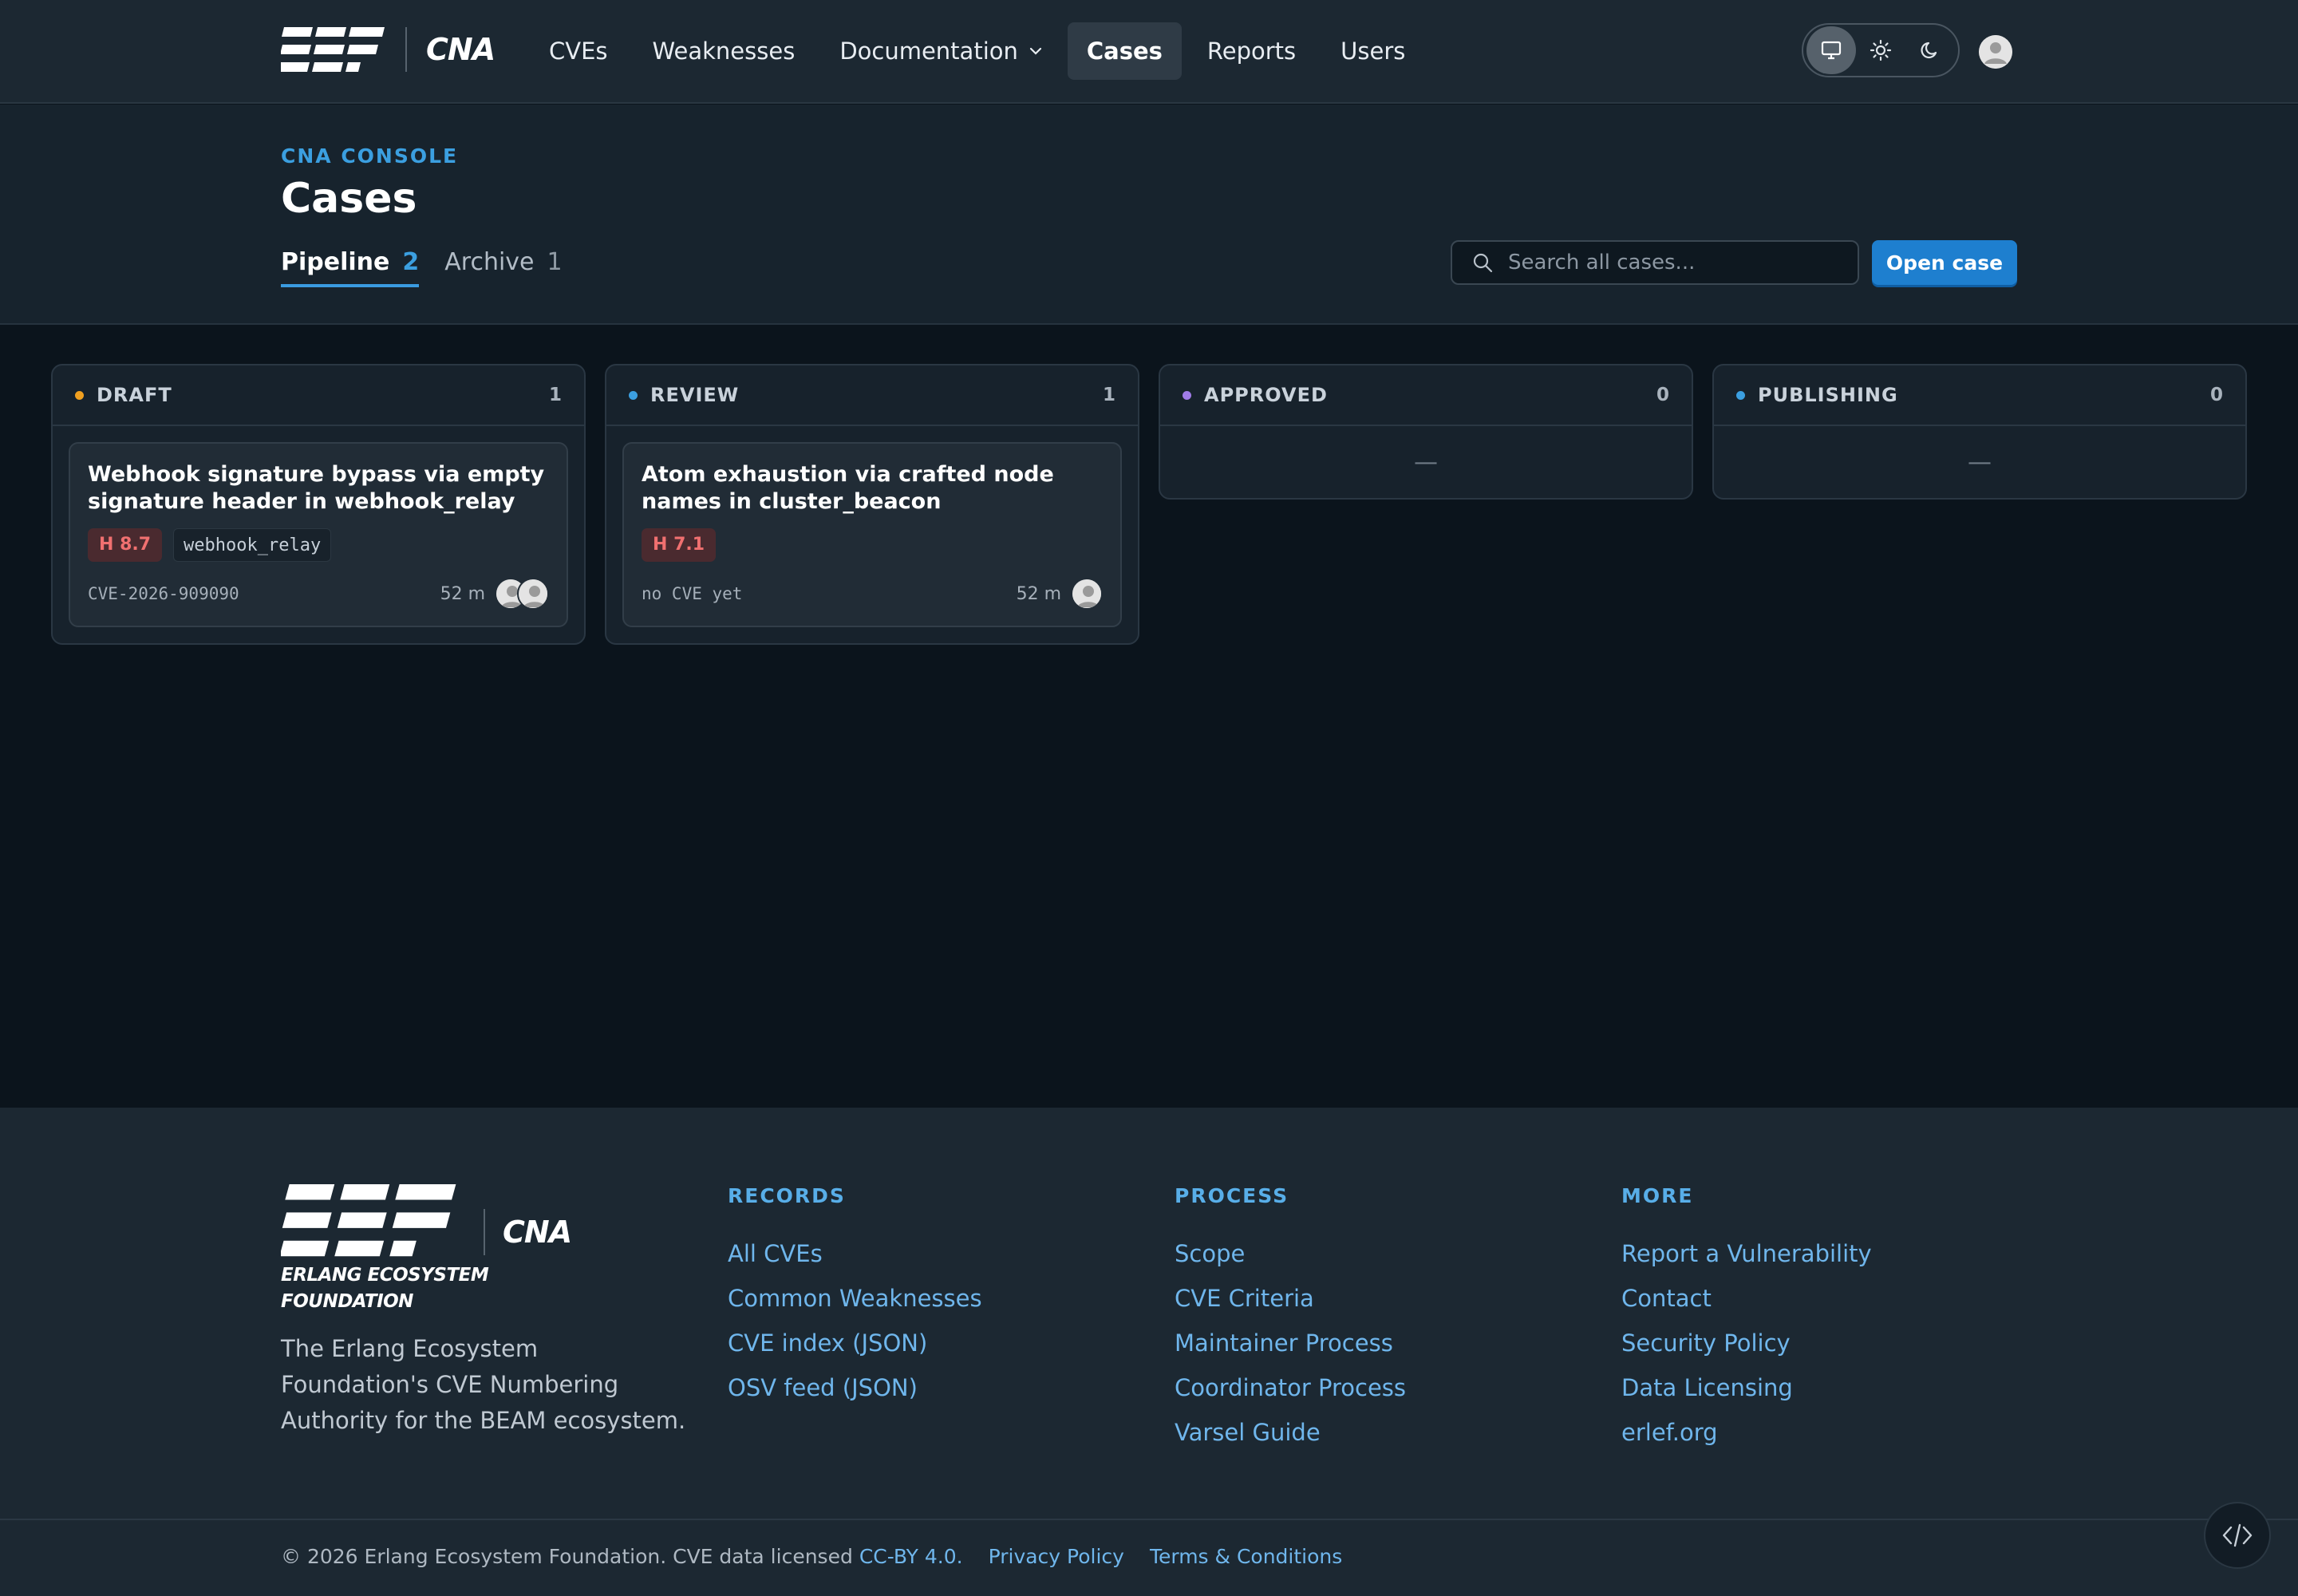 The width and height of the screenshot is (2298, 1596). Describe the element at coordinates (1291, 1387) in the screenshot. I see `footer-link-coordinator-process: Coordinator Process` at that location.